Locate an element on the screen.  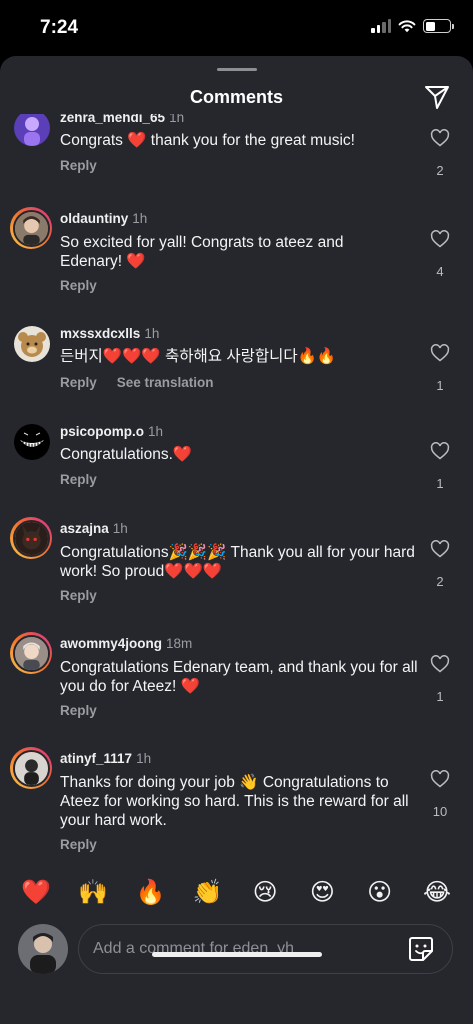
emoji-cry-button: 😢 is located at coordinates (265, 892).